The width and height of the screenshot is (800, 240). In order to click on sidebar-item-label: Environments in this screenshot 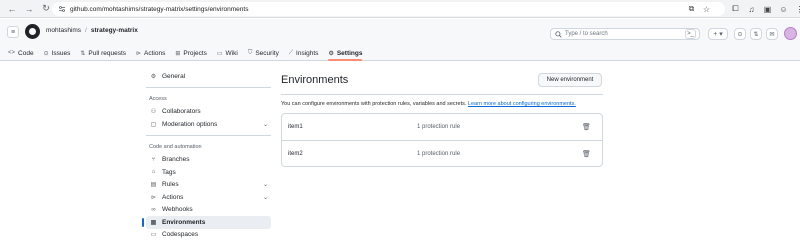, I will do `click(184, 222)`.